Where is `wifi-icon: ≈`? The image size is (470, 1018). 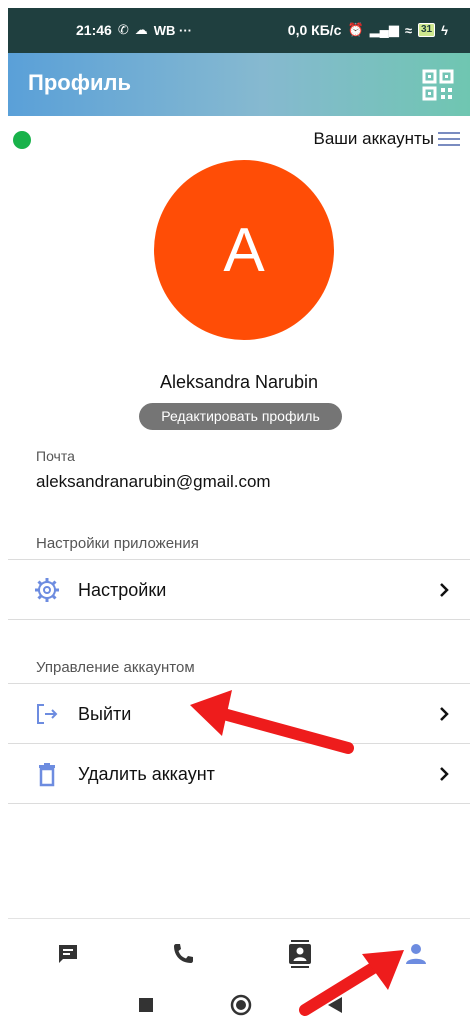
wifi-icon: ≈ is located at coordinates (408, 30).